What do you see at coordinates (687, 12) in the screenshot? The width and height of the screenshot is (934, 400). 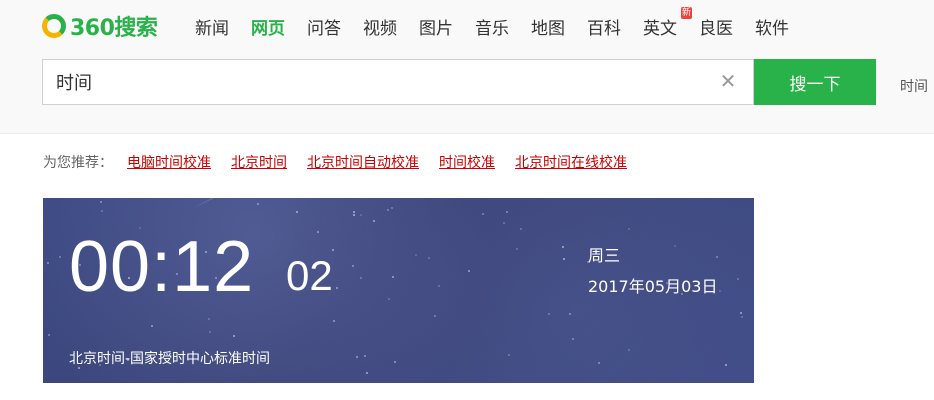 I see `new-badge: 新` at bounding box center [687, 12].